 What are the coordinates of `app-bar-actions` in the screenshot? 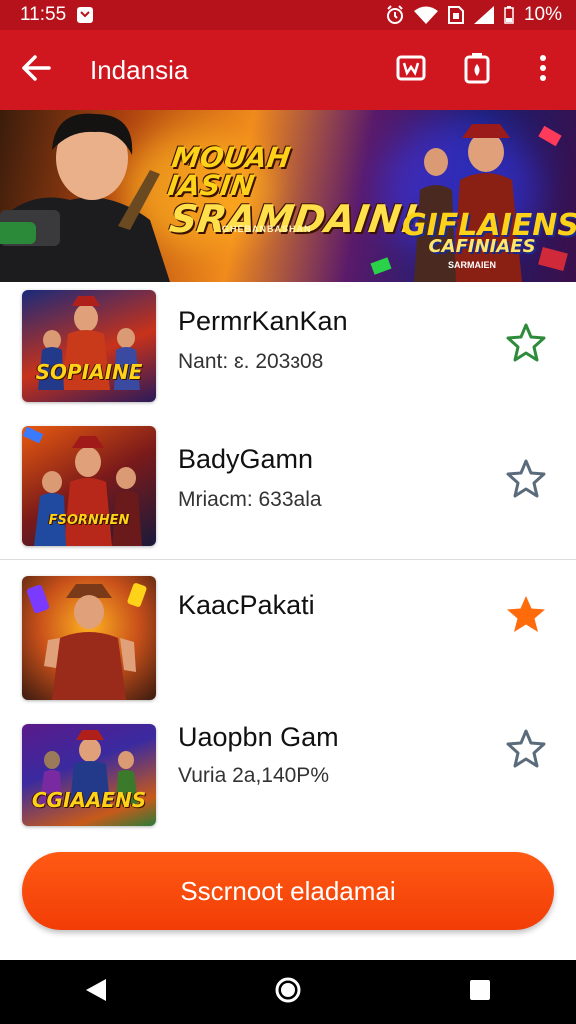 It's located at (477, 70).